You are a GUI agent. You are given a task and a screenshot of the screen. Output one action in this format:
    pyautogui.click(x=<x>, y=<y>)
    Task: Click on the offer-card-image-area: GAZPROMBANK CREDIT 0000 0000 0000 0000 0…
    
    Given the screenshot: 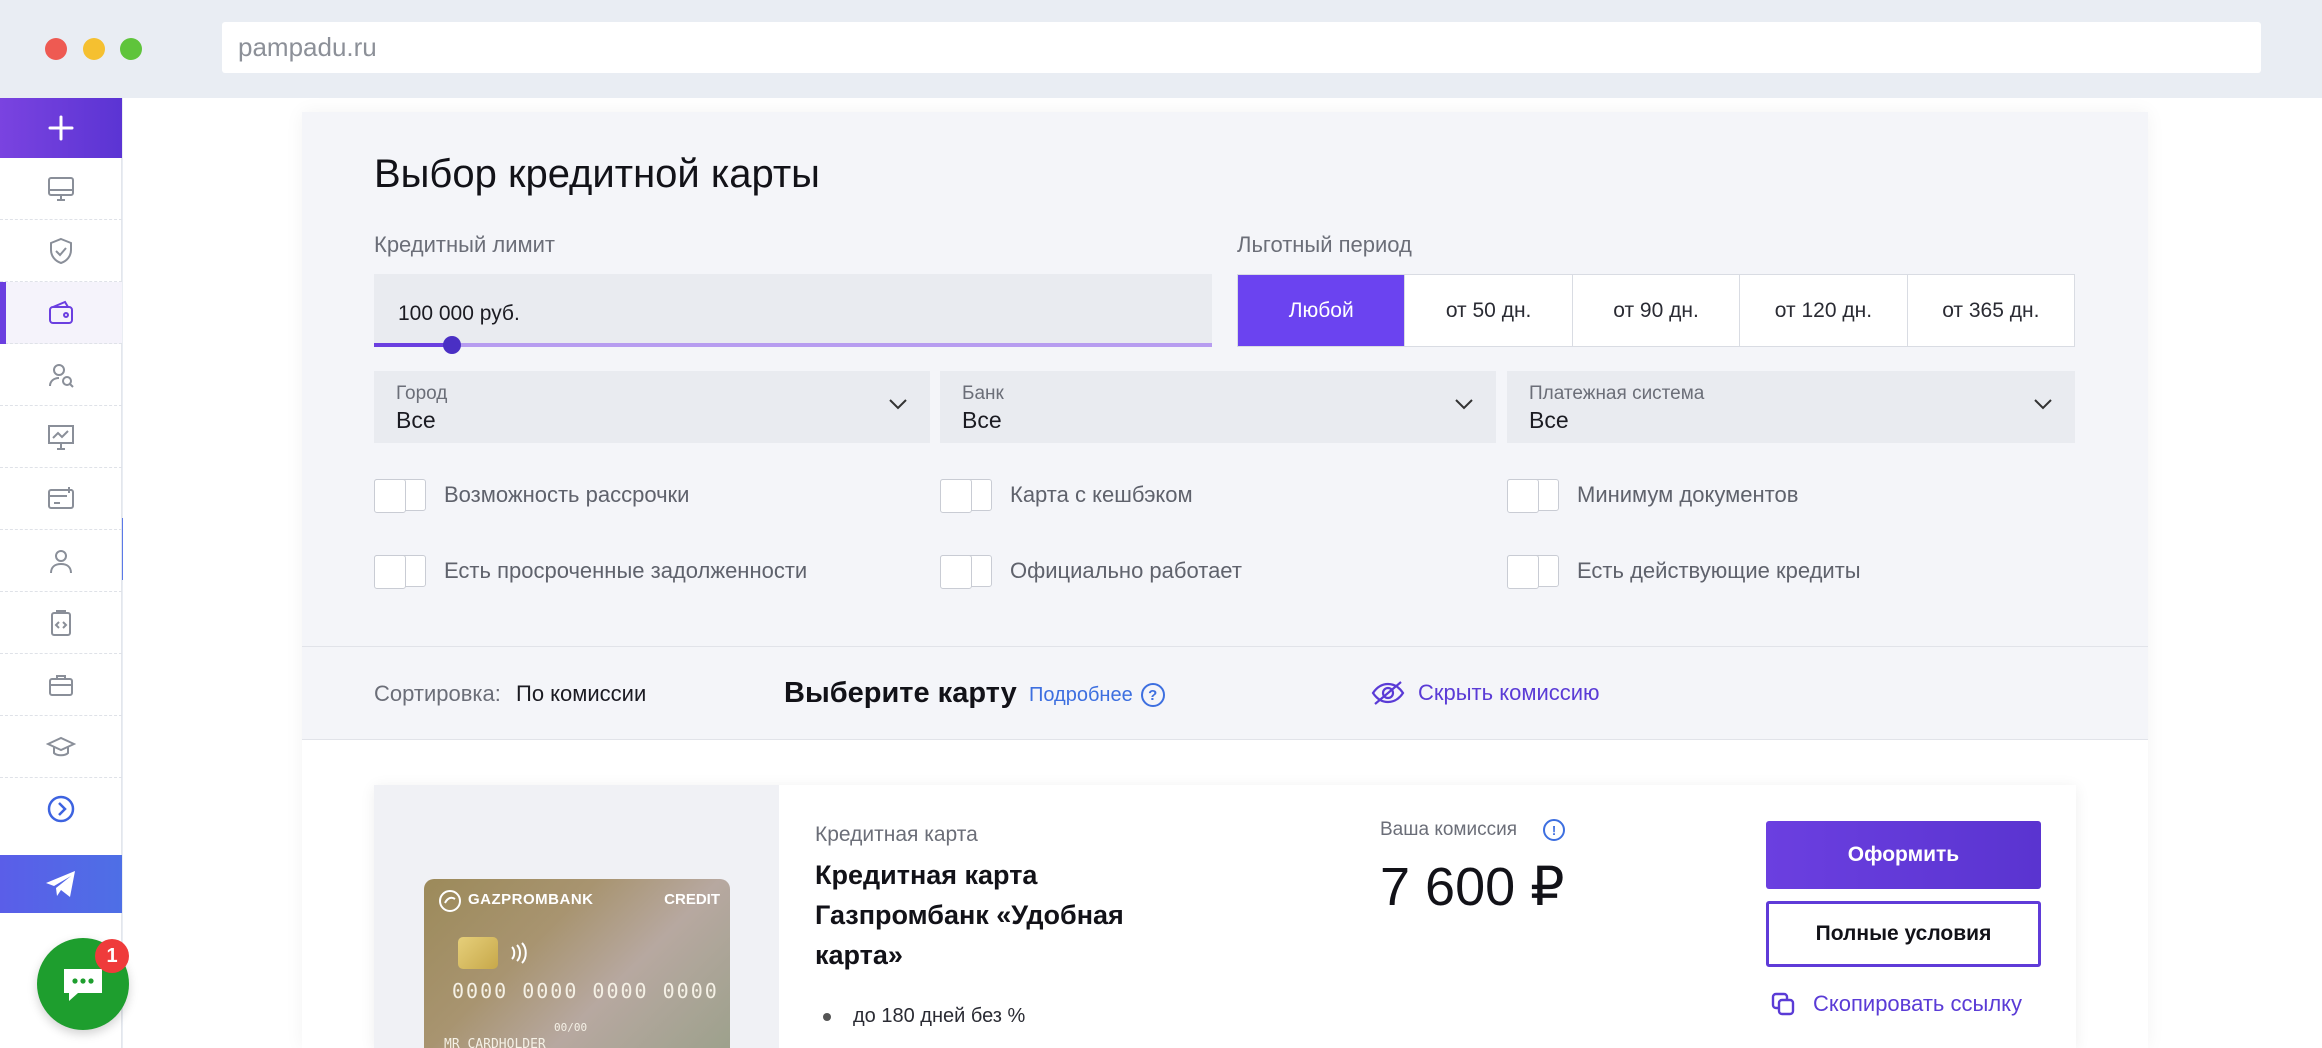 What is the action you would take?
    pyautogui.click(x=576, y=916)
    